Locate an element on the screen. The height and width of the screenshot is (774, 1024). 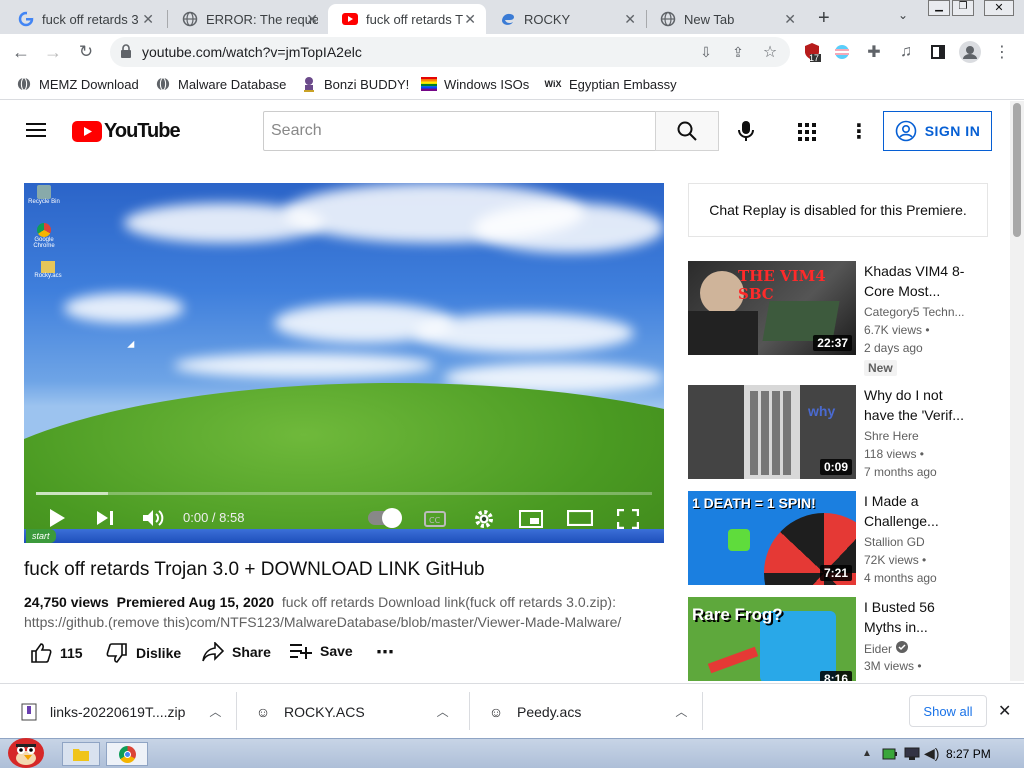
bookmark-label: Bonzi BUDDY! is located at coordinates (367, 84).